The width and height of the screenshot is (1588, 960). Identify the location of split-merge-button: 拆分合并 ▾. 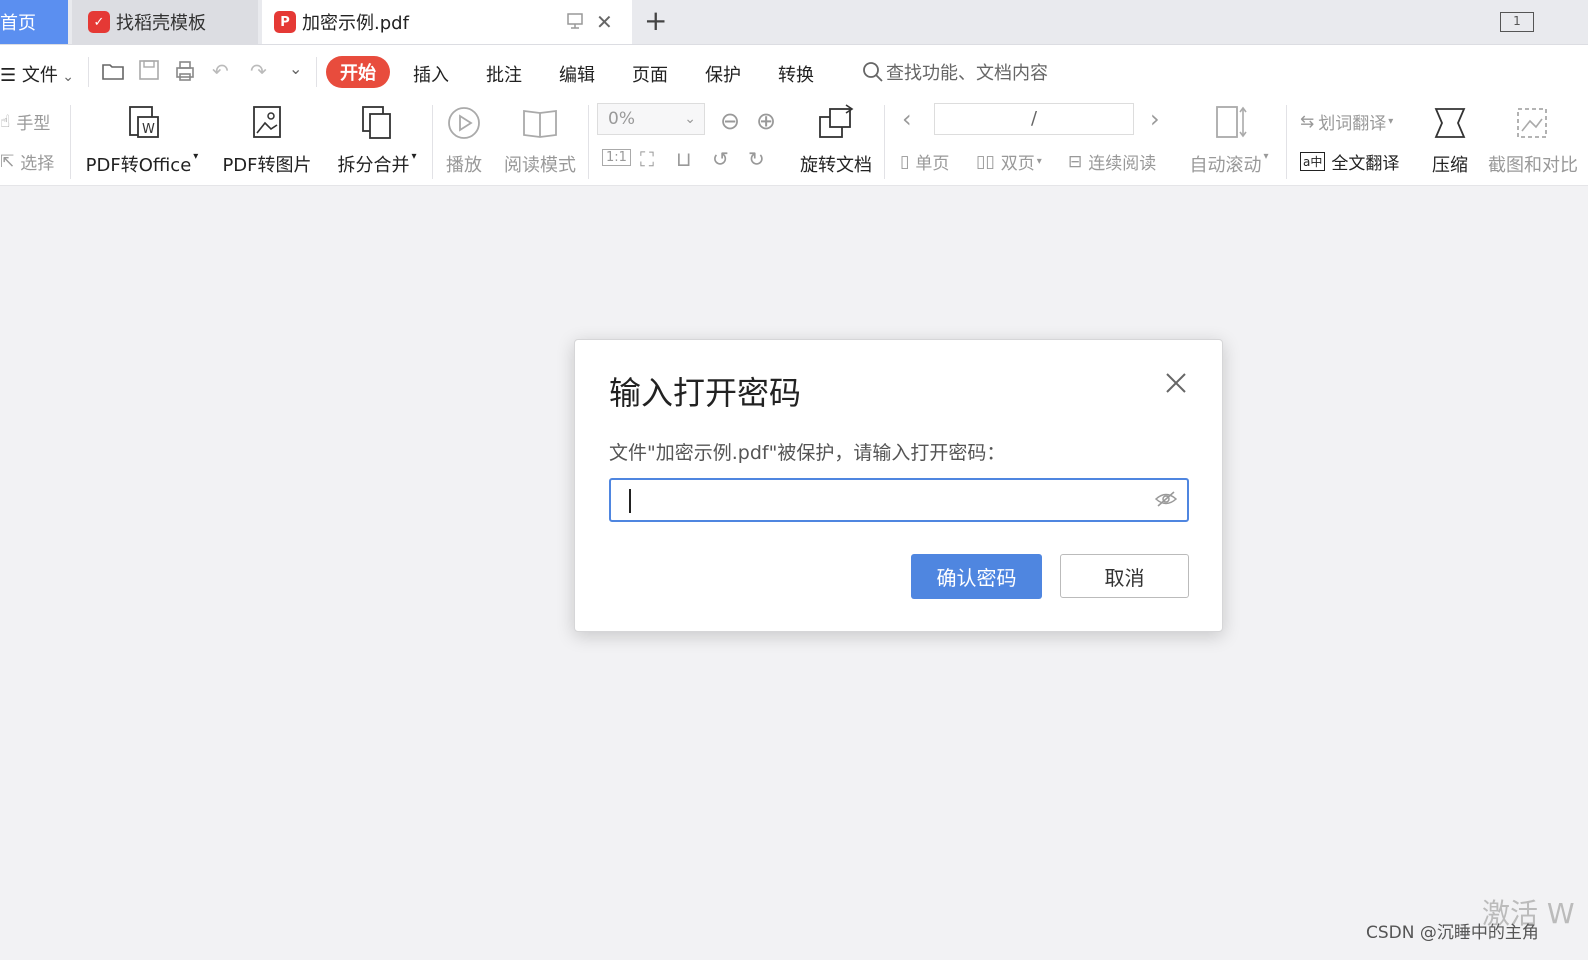
(377, 140).